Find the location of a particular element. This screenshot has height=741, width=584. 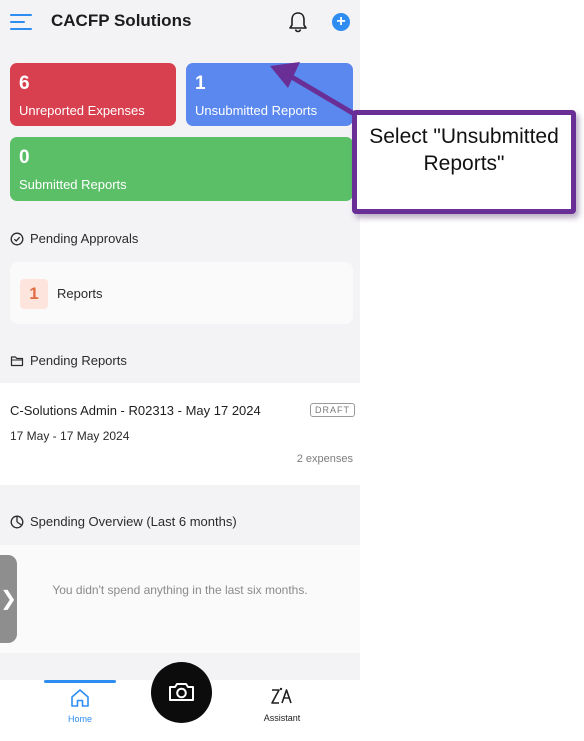

instruction-callout: Select "Unsubmitted Reports" is located at coordinates (464, 162).